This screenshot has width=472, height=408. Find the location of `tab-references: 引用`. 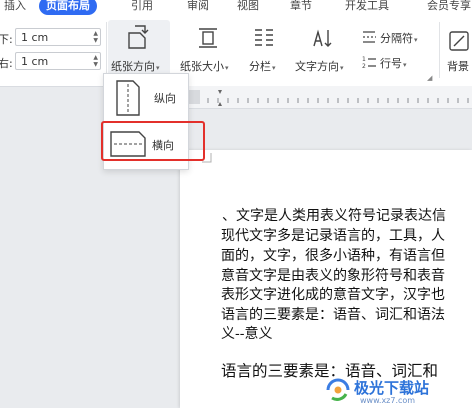

tab-references: 引用 is located at coordinates (142, 7).